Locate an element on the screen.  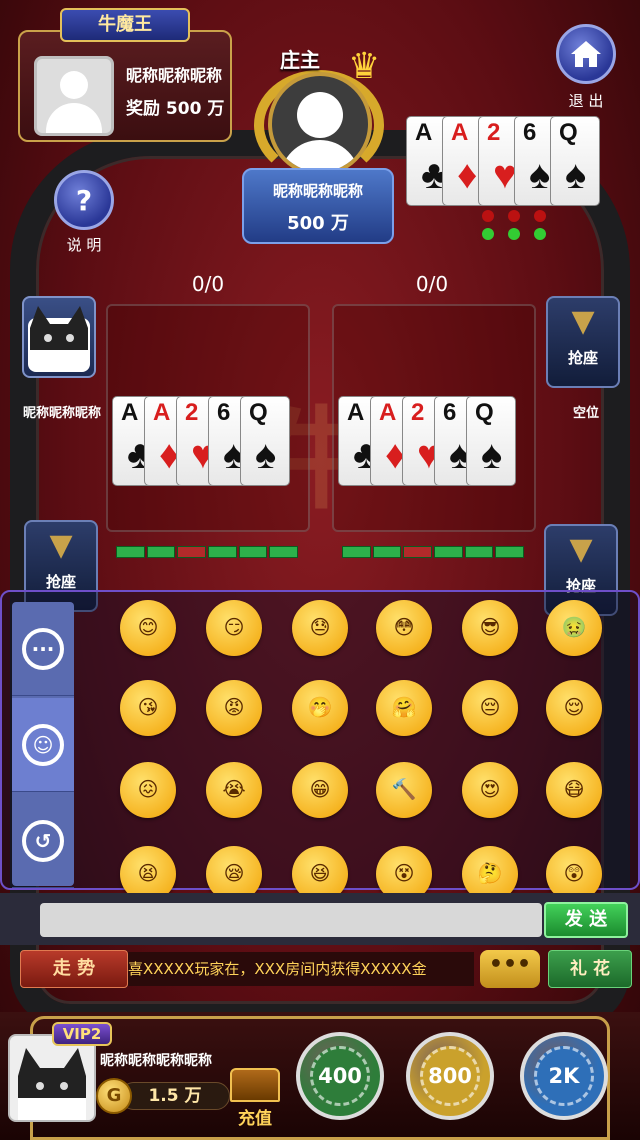
trend-button: 走 势 is located at coordinates (74, 969).